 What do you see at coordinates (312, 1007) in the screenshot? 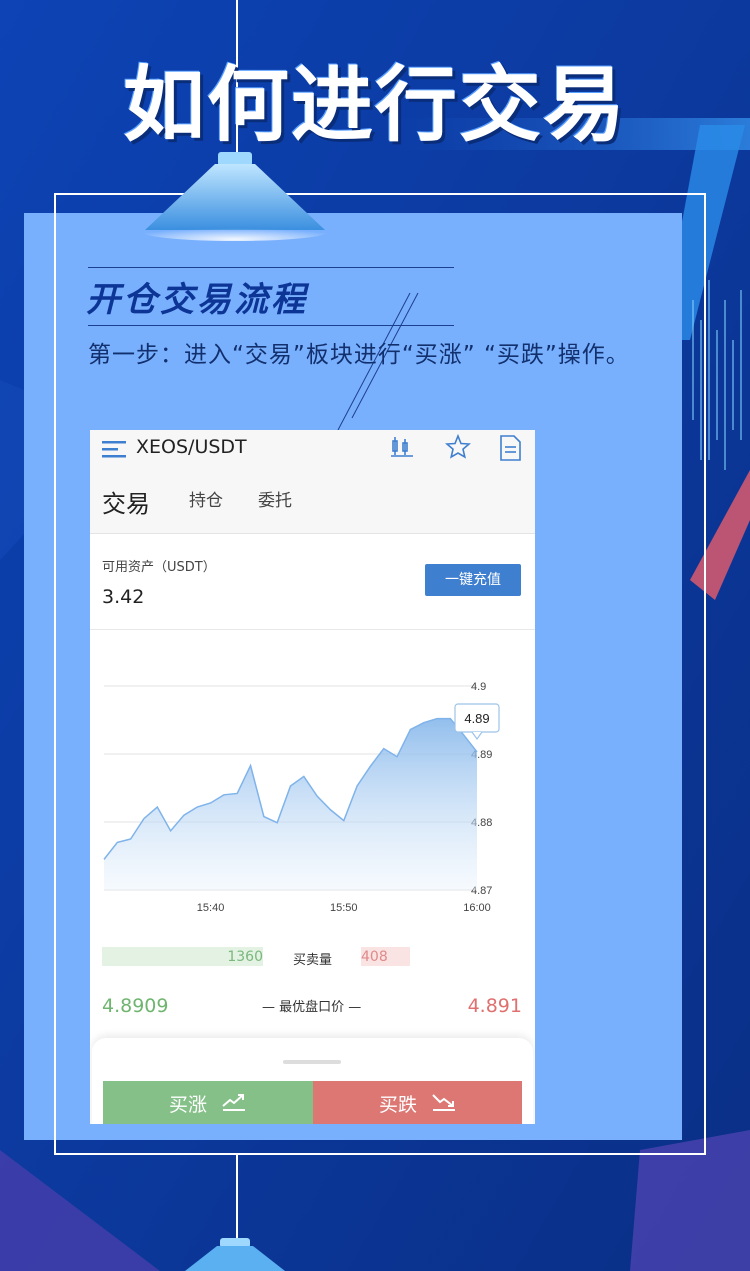
I see `best-price-label: — 最优盘口价 —` at bounding box center [312, 1007].